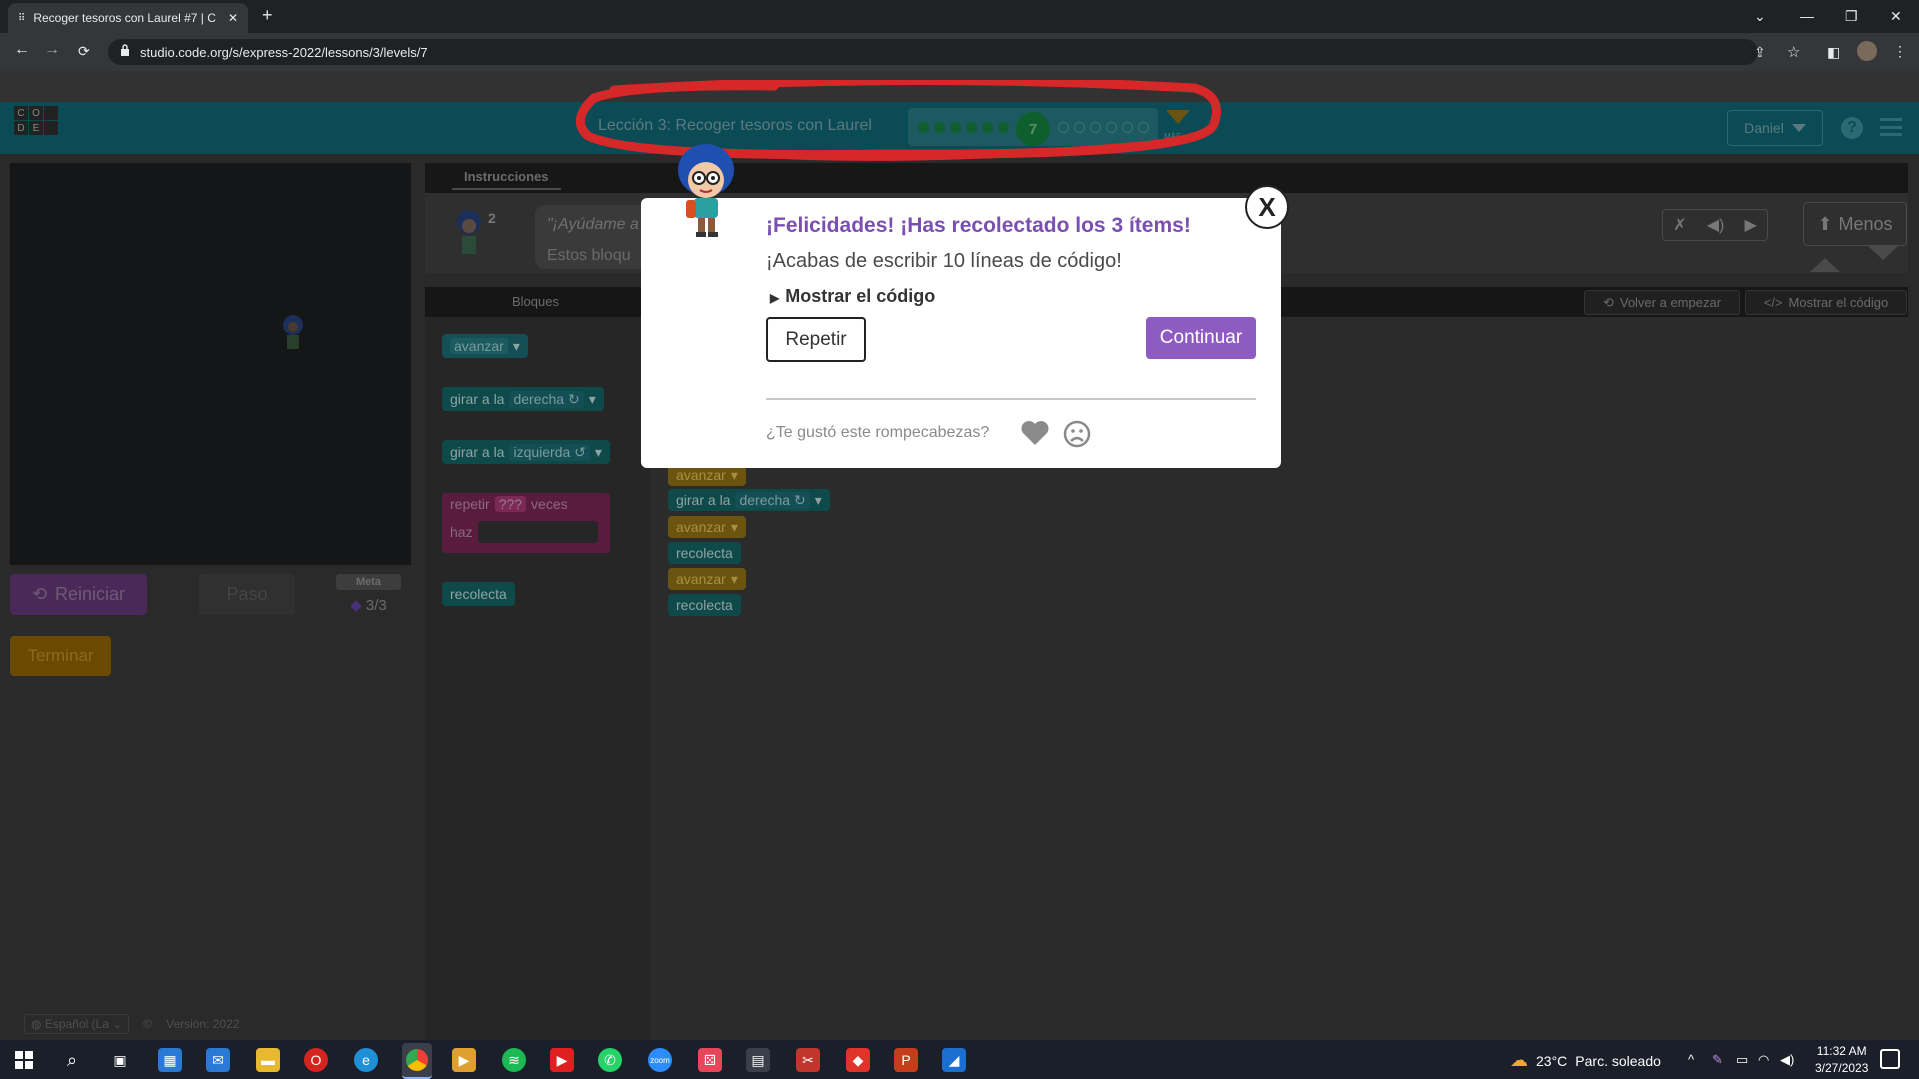 The width and height of the screenshot is (1919, 1079). I want to click on feedback-question: ¿Te gustó este rompecabezas?, so click(878, 432).